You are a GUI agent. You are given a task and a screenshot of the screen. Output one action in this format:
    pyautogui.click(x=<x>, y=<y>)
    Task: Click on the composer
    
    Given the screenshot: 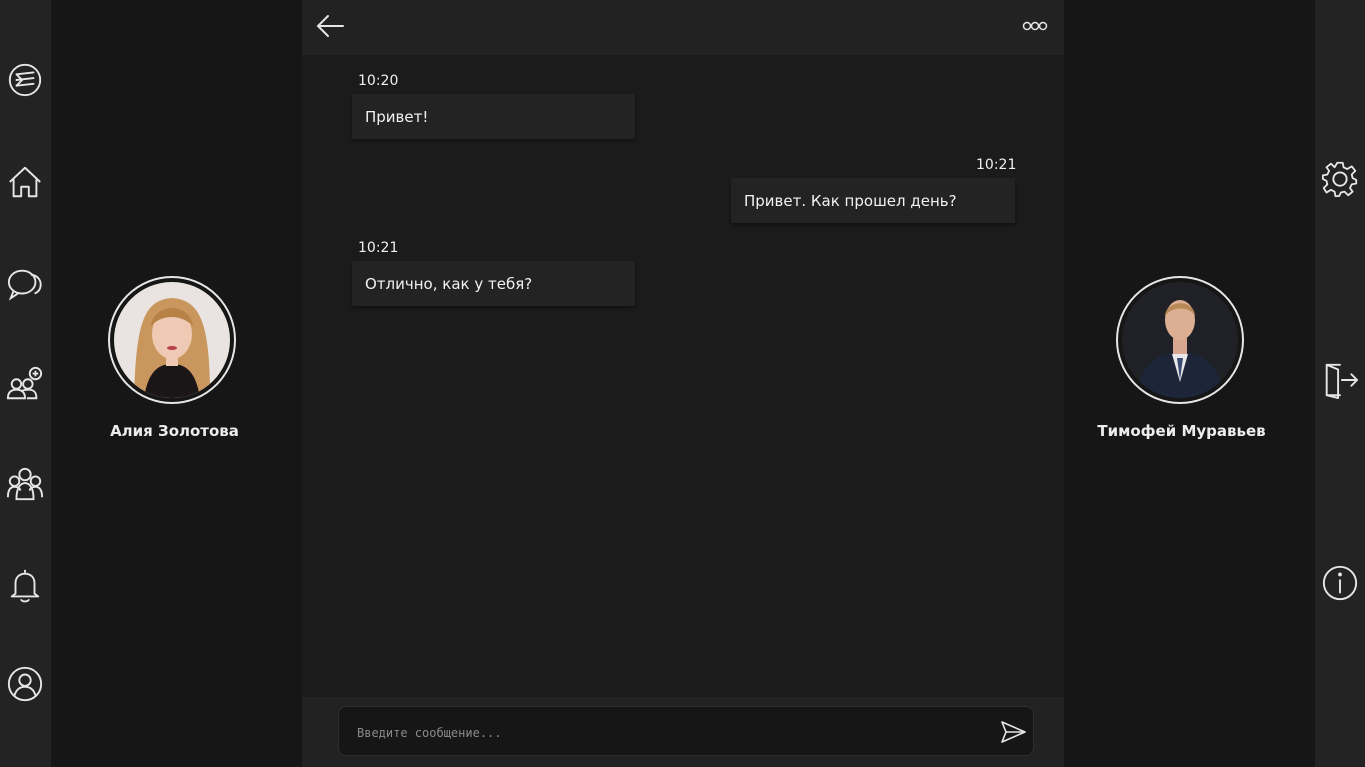 What is the action you would take?
    pyautogui.click(x=686, y=731)
    